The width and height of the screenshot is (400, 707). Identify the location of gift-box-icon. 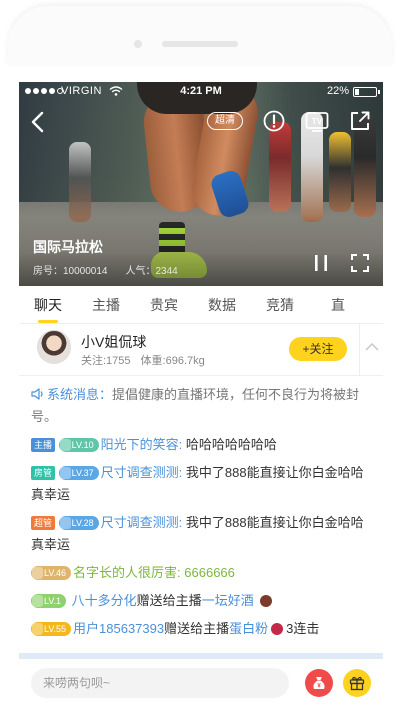
(357, 683).